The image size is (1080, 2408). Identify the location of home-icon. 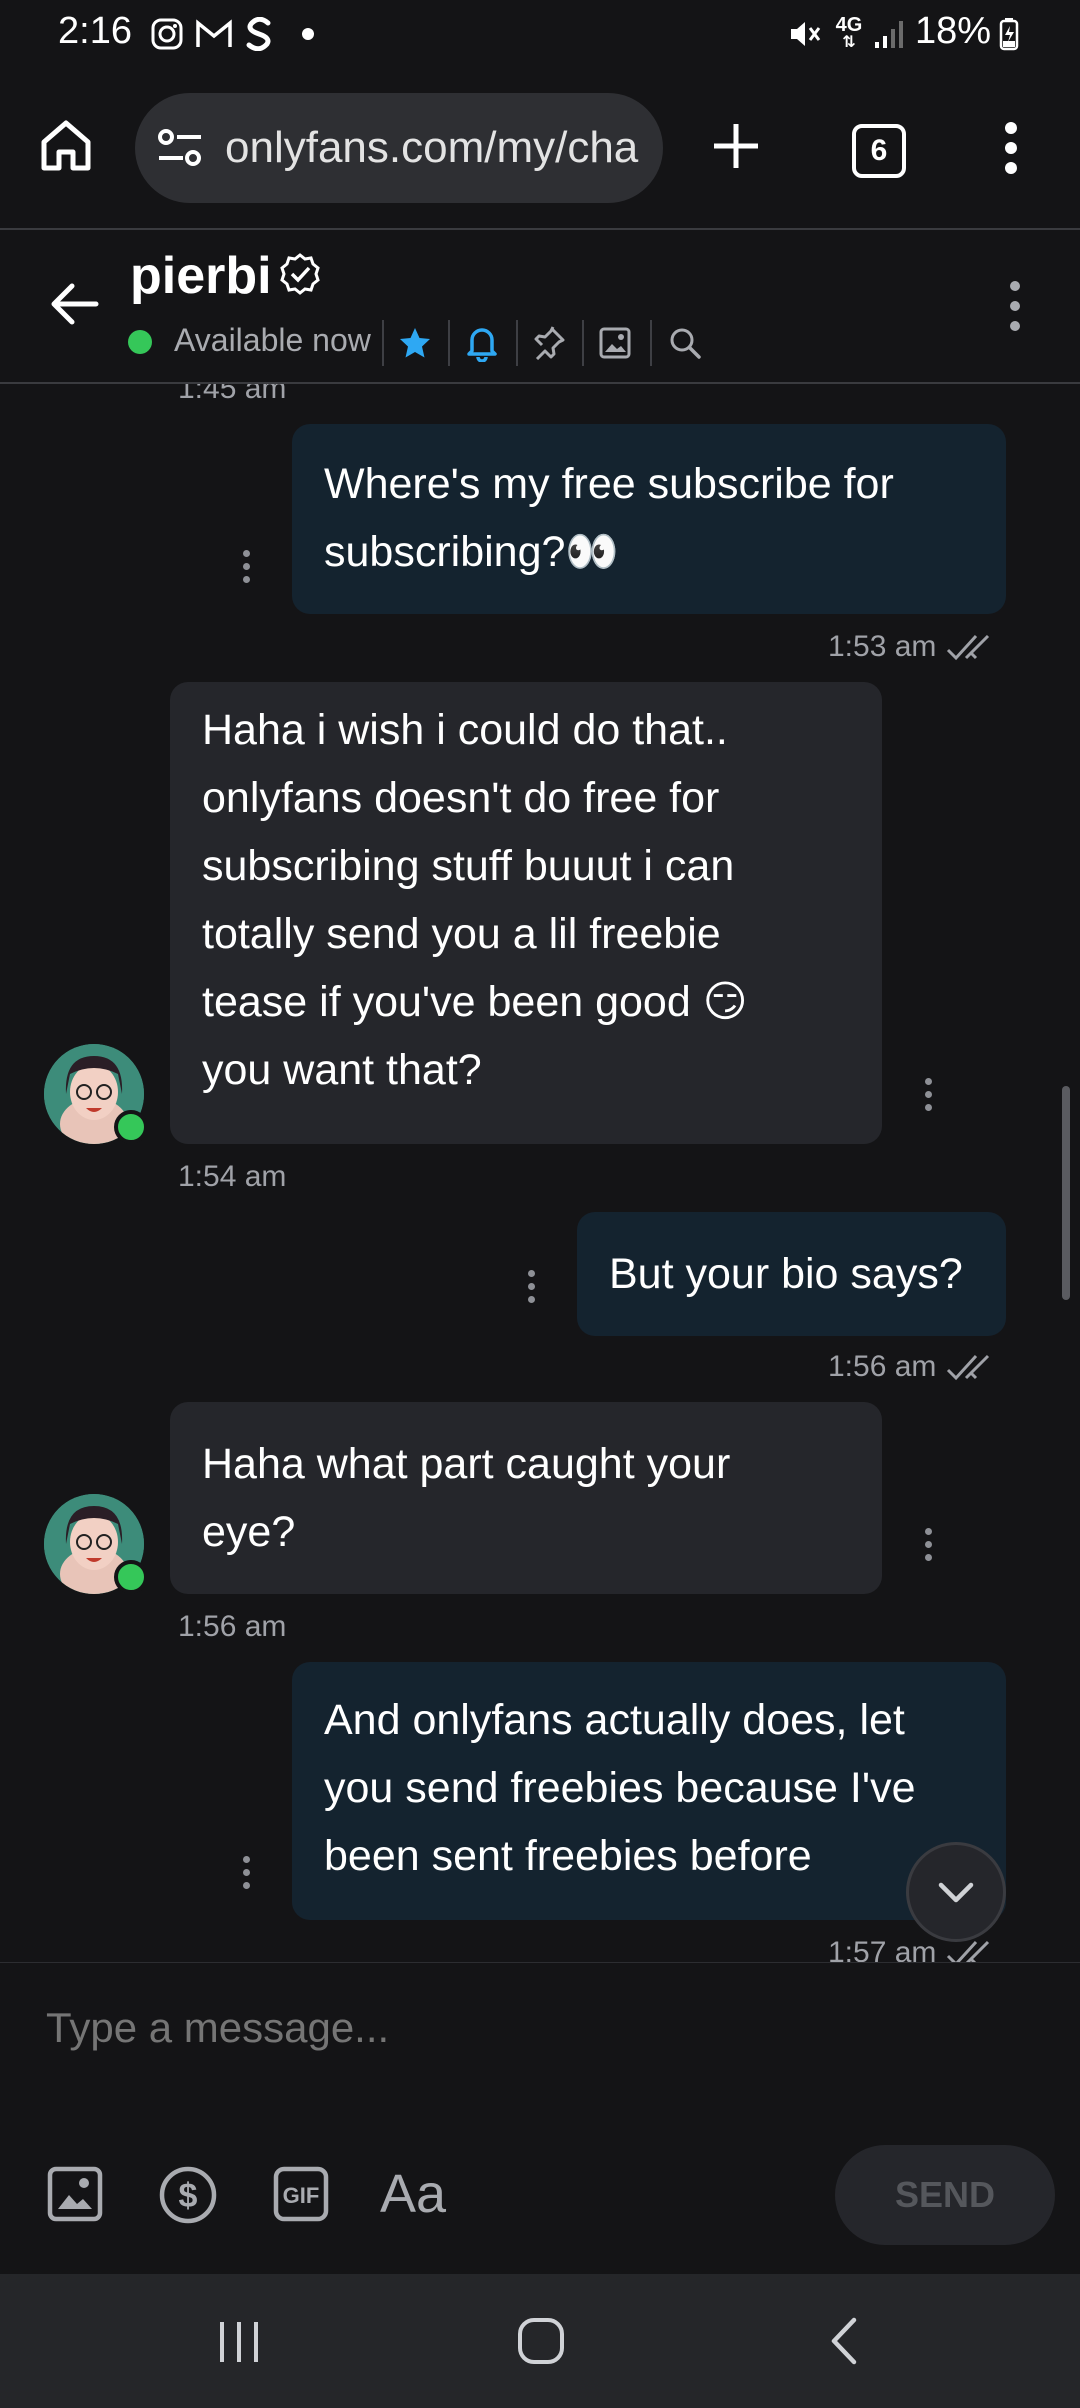
(66, 148).